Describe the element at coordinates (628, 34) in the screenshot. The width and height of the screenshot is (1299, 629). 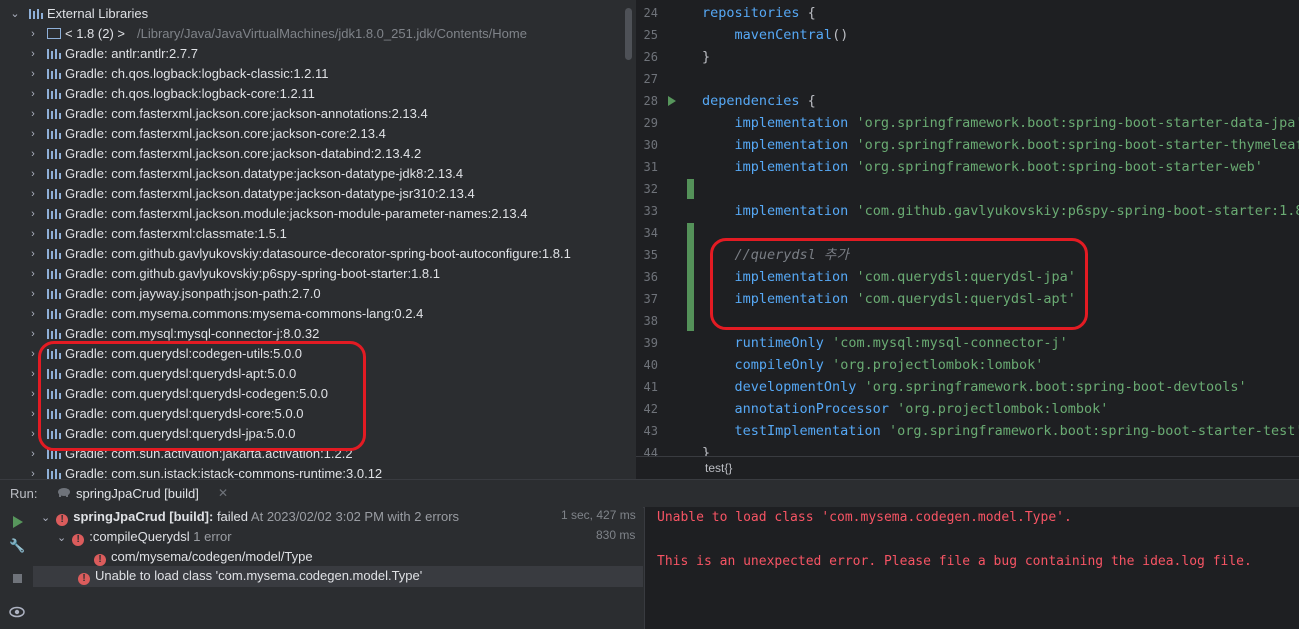
I see `tree-scrollbar` at that location.